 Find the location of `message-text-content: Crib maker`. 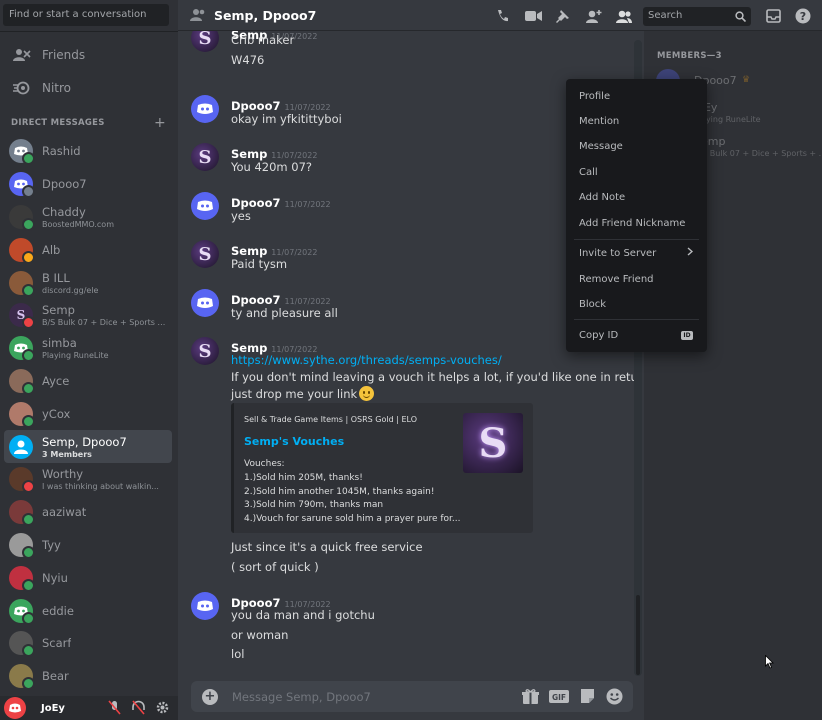

message-text-content: Crib maker is located at coordinates (263, 40).